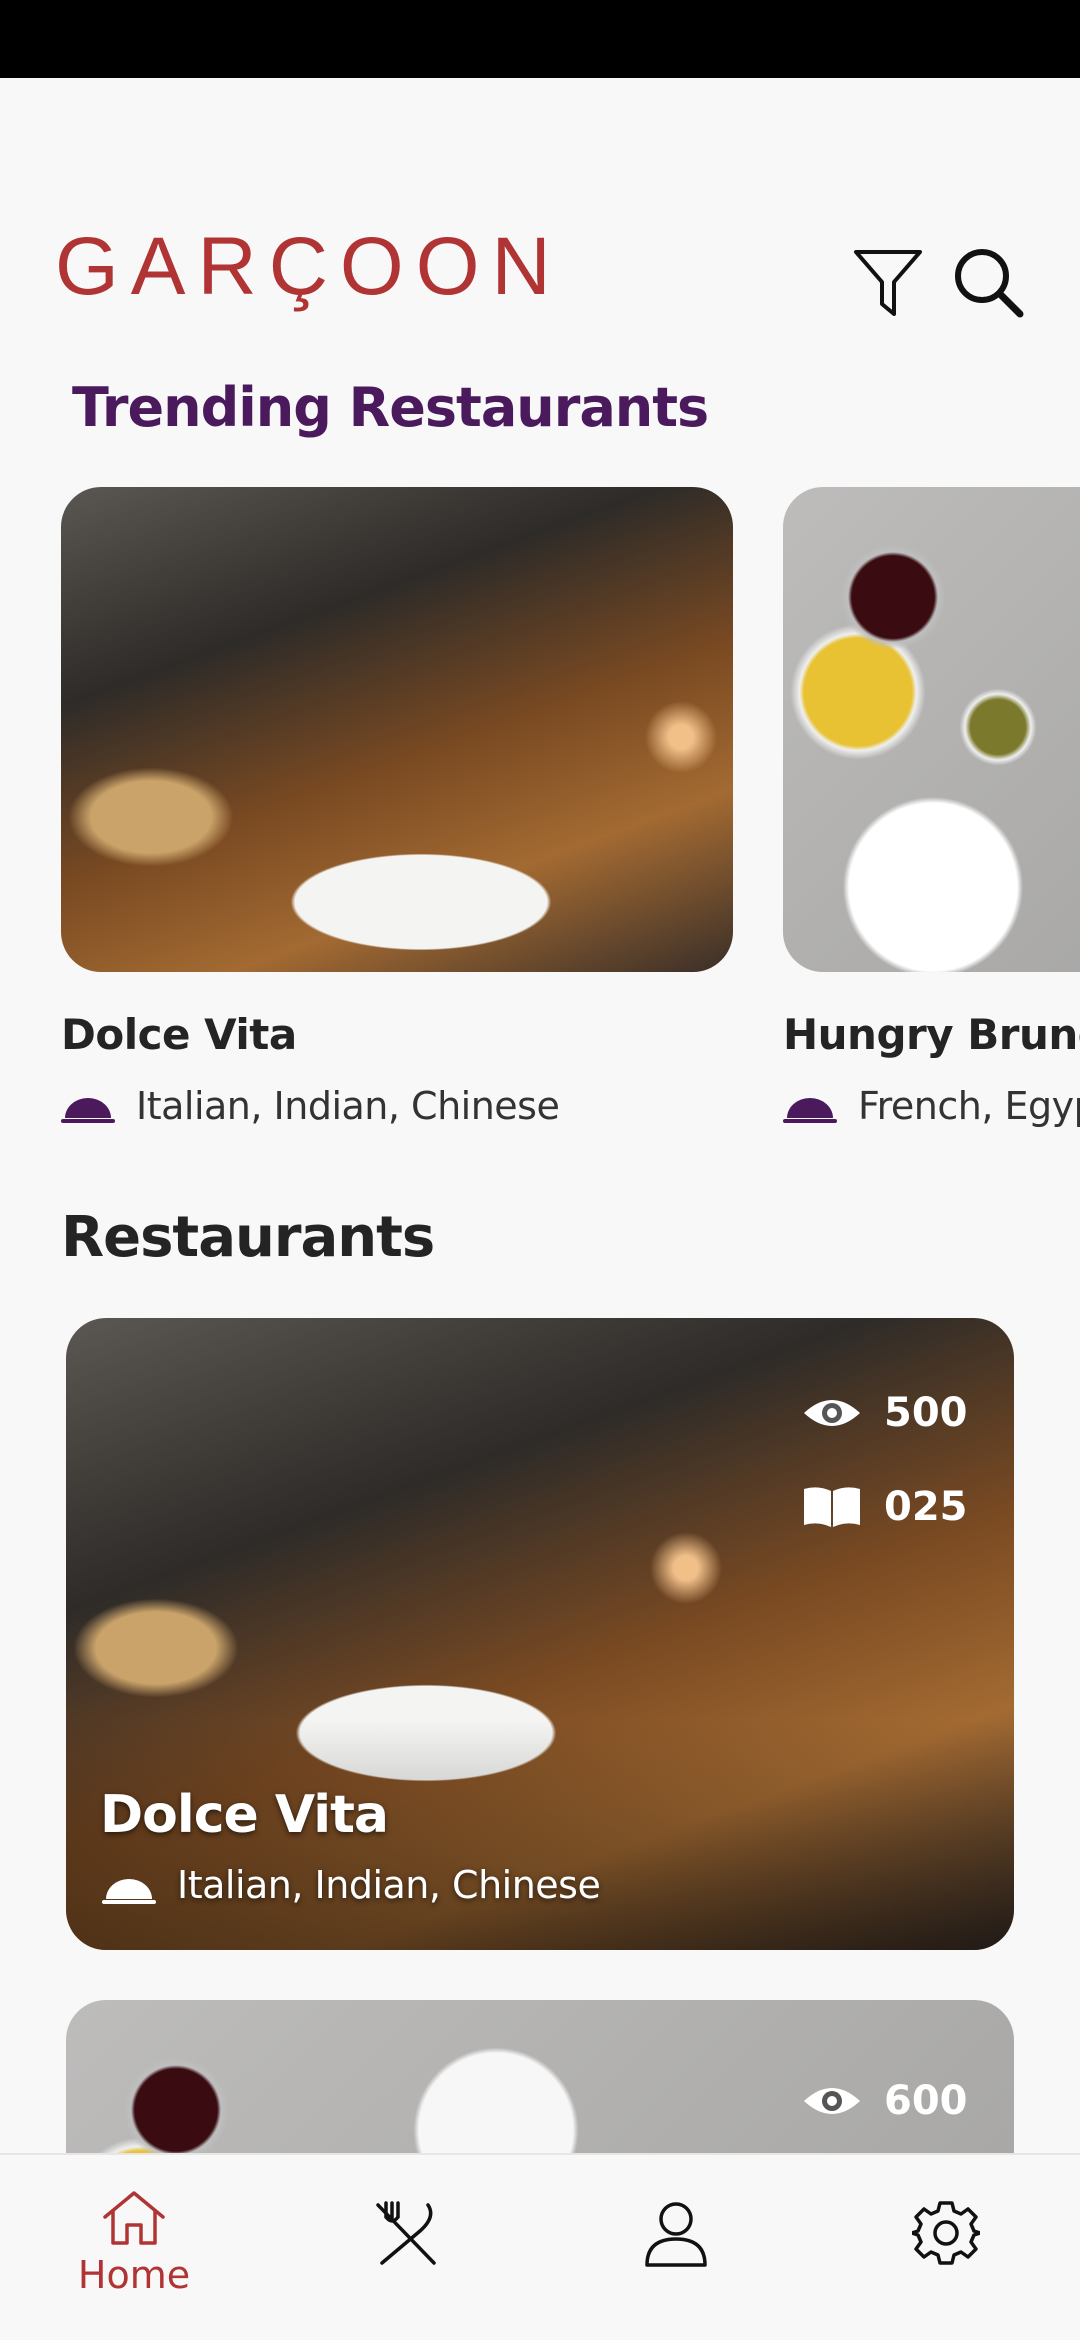  Describe the element at coordinates (540, 39) in the screenshot. I see `status-bar` at that location.